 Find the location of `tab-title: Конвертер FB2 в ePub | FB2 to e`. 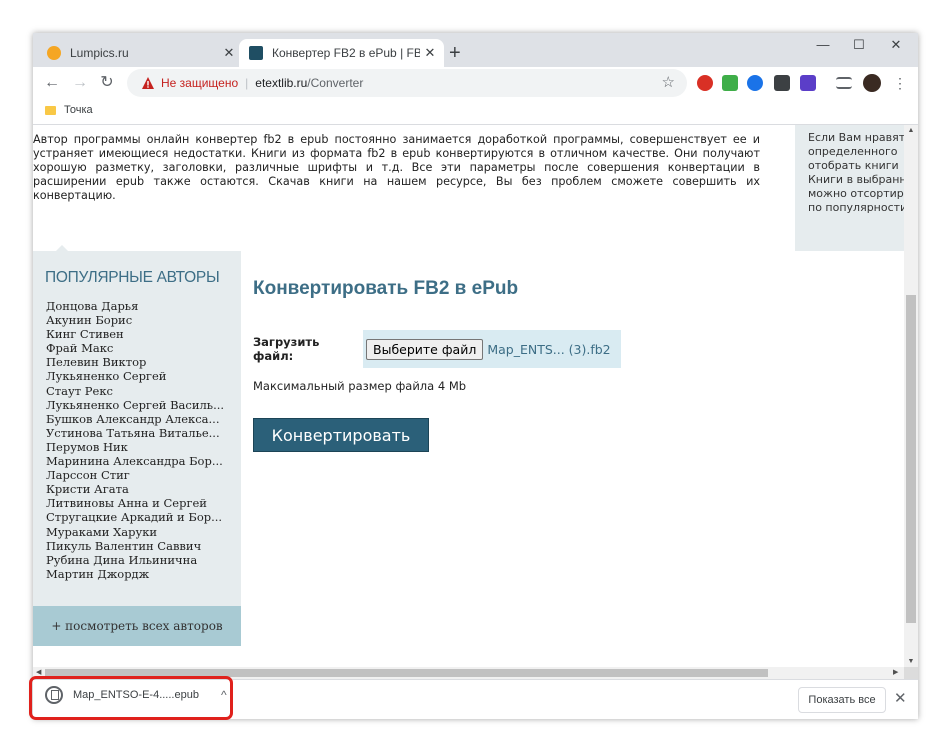

tab-title: Конвертер FB2 в ePub | FB2 to e is located at coordinates (346, 53).